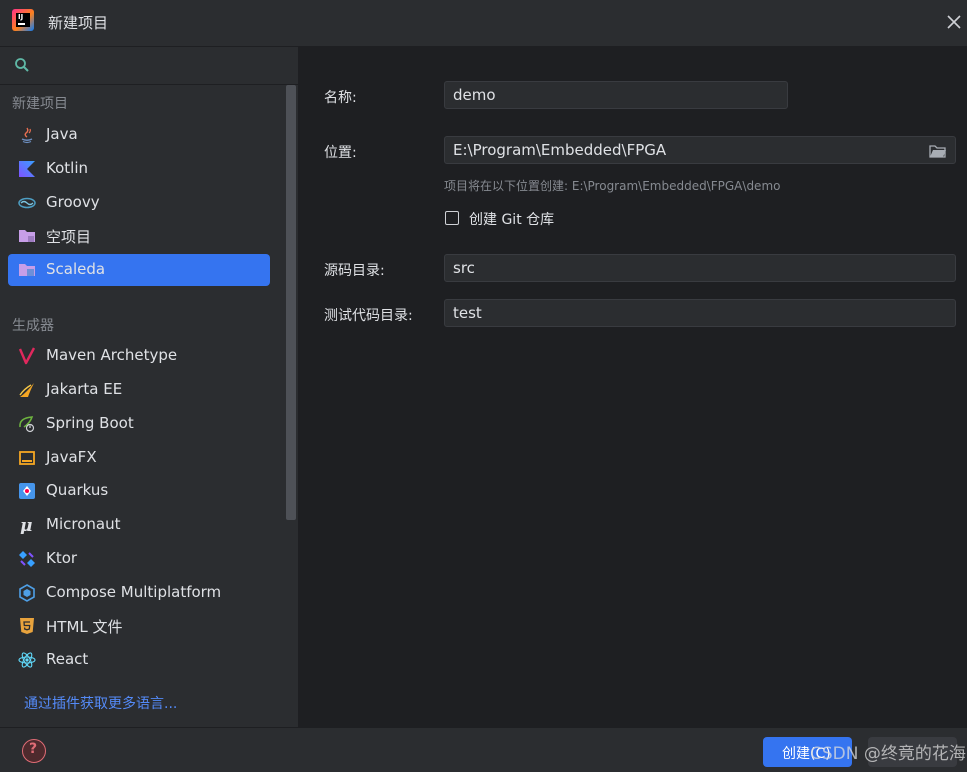 This screenshot has height=772, width=967. Describe the element at coordinates (483, 23) in the screenshot. I see `title-bar: 新建项目` at that location.